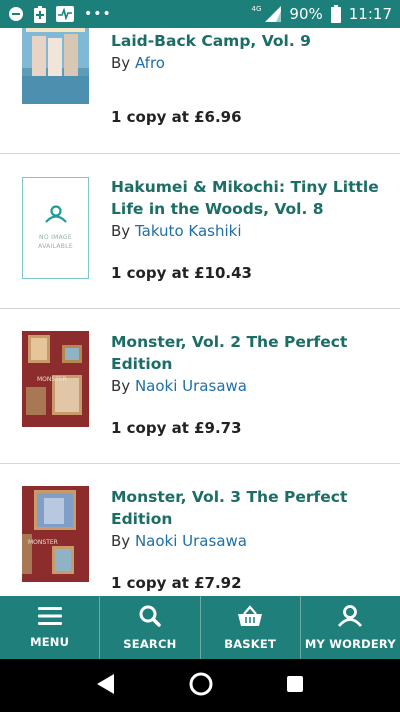 Image resolution: width=400 pixels, height=712 pixels. What do you see at coordinates (150, 643) in the screenshot?
I see `nav-search-label: SEARCH` at bounding box center [150, 643].